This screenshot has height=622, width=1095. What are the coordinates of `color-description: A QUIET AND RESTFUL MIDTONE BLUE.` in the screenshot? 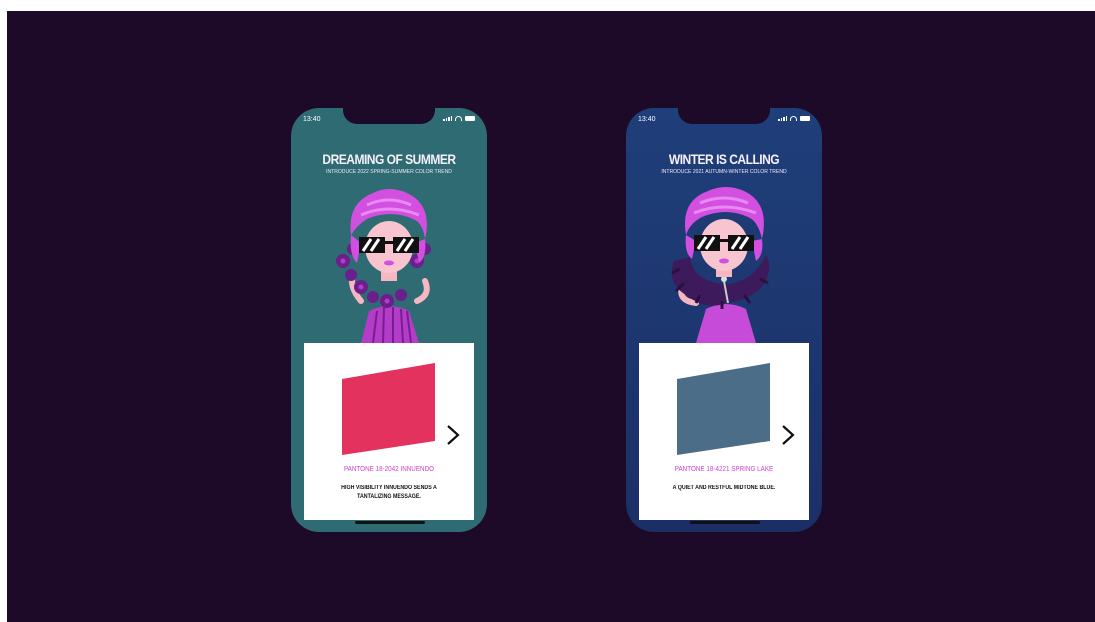 It's located at (724, 488).